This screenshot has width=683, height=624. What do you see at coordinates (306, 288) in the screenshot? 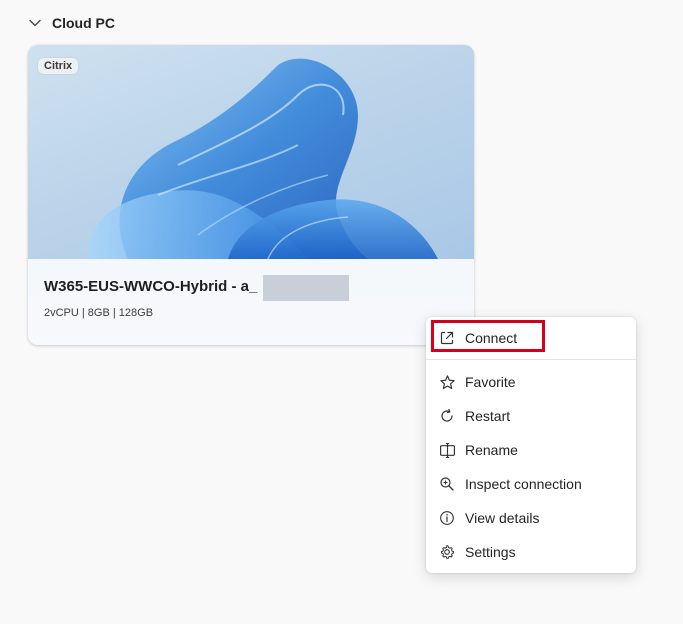
I see `redacted-text` at bounding box center [306, 288].